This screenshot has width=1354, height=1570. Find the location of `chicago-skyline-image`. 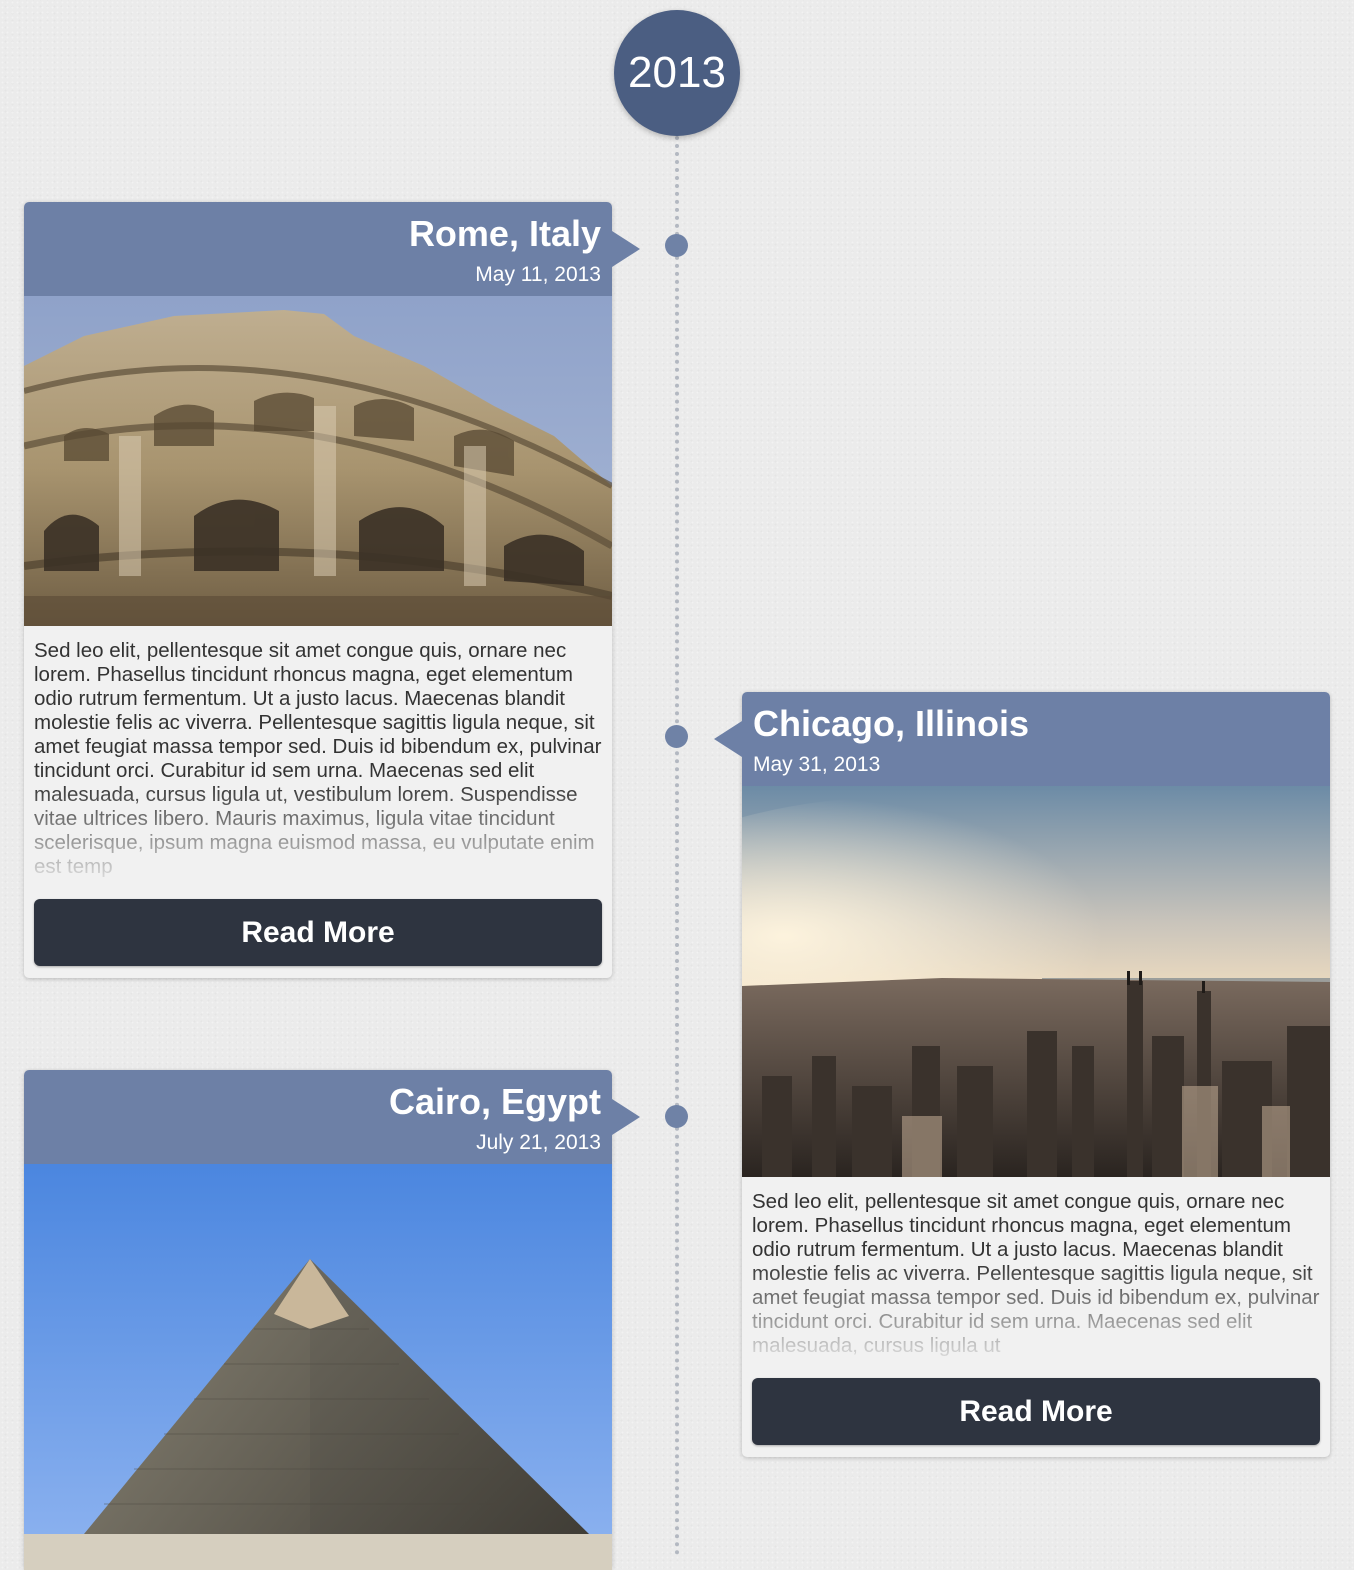

chicago-skyline-image is located at coordinates (1036, 981).